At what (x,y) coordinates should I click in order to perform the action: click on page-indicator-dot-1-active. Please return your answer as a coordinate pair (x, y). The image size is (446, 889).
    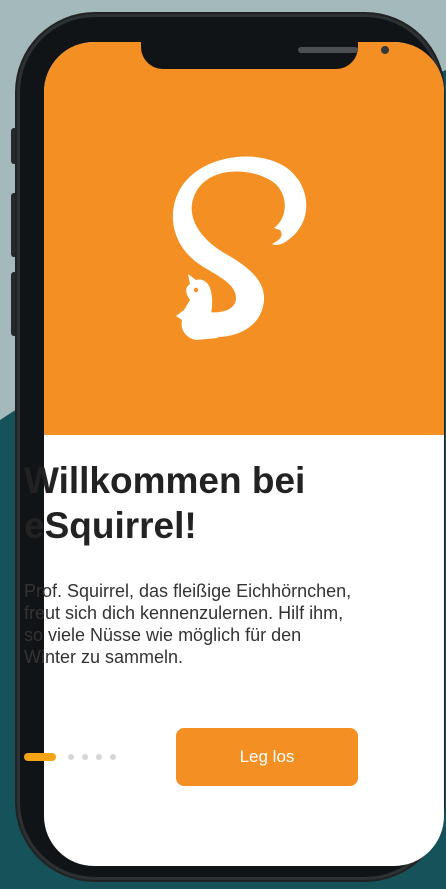
    Looking at the image, I should click on (40, 757).